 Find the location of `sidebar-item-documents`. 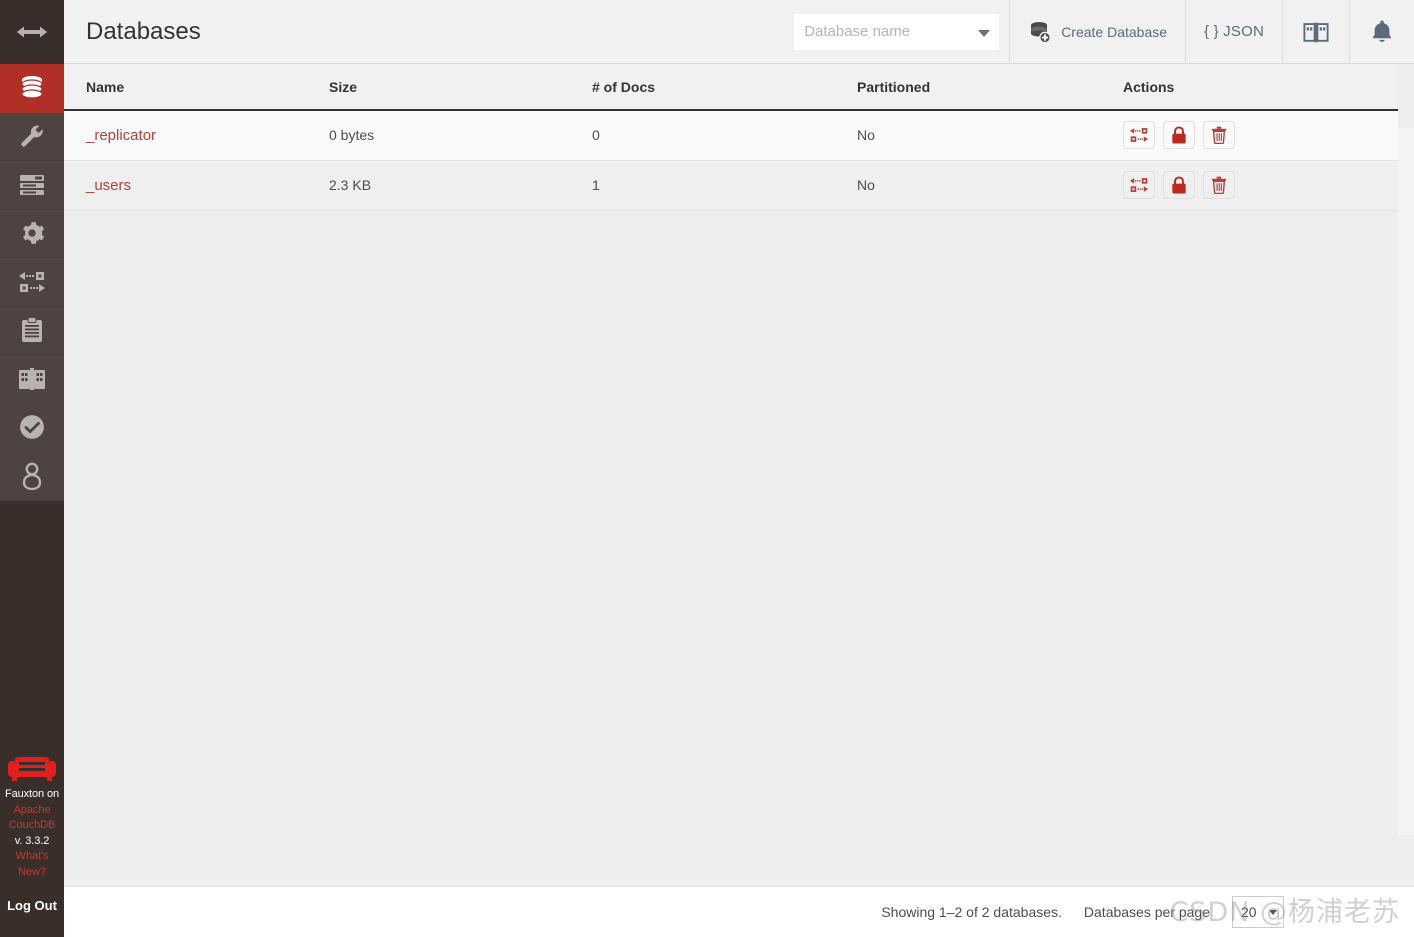

sidebar-item-documents is located at coordinates (32, 330).